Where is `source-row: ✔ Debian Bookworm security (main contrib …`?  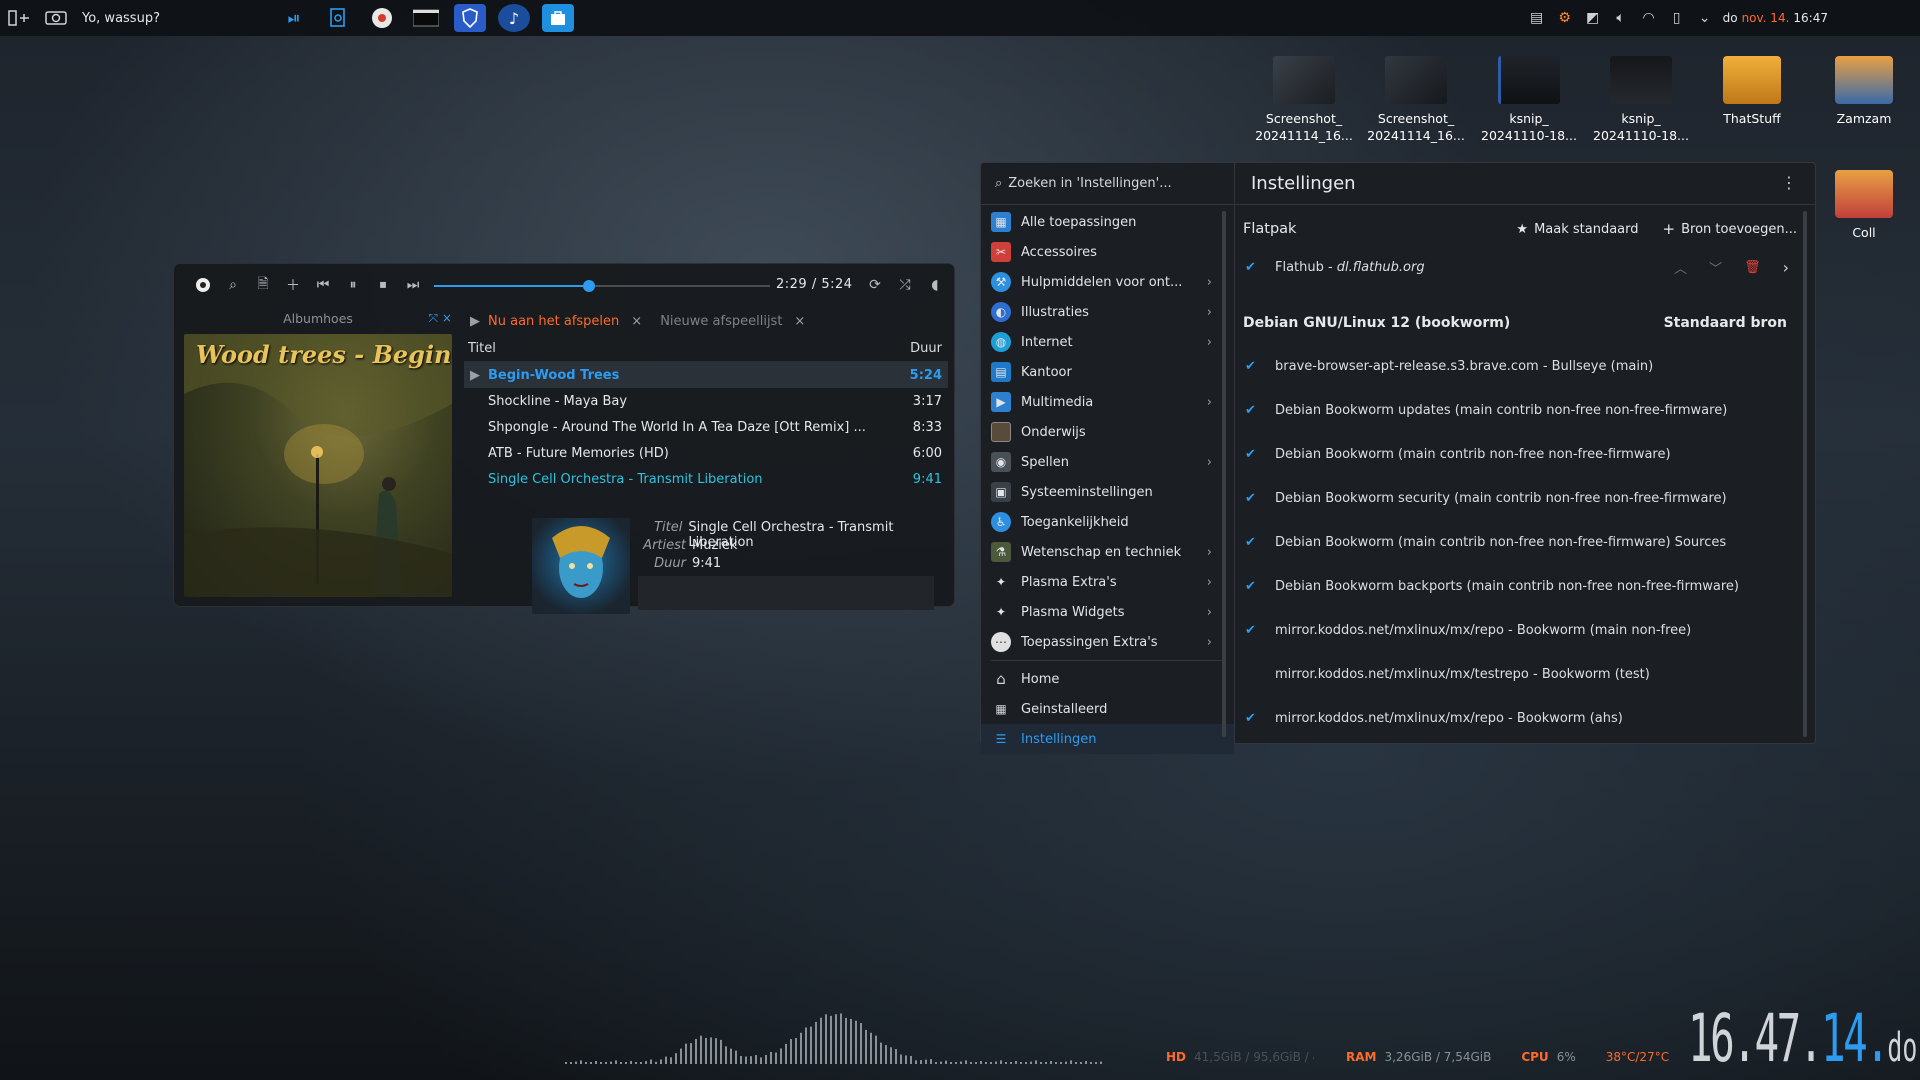 source-row: ✔ Debian Bookworm security (main contrib … is located at coordinates (1517, 498).